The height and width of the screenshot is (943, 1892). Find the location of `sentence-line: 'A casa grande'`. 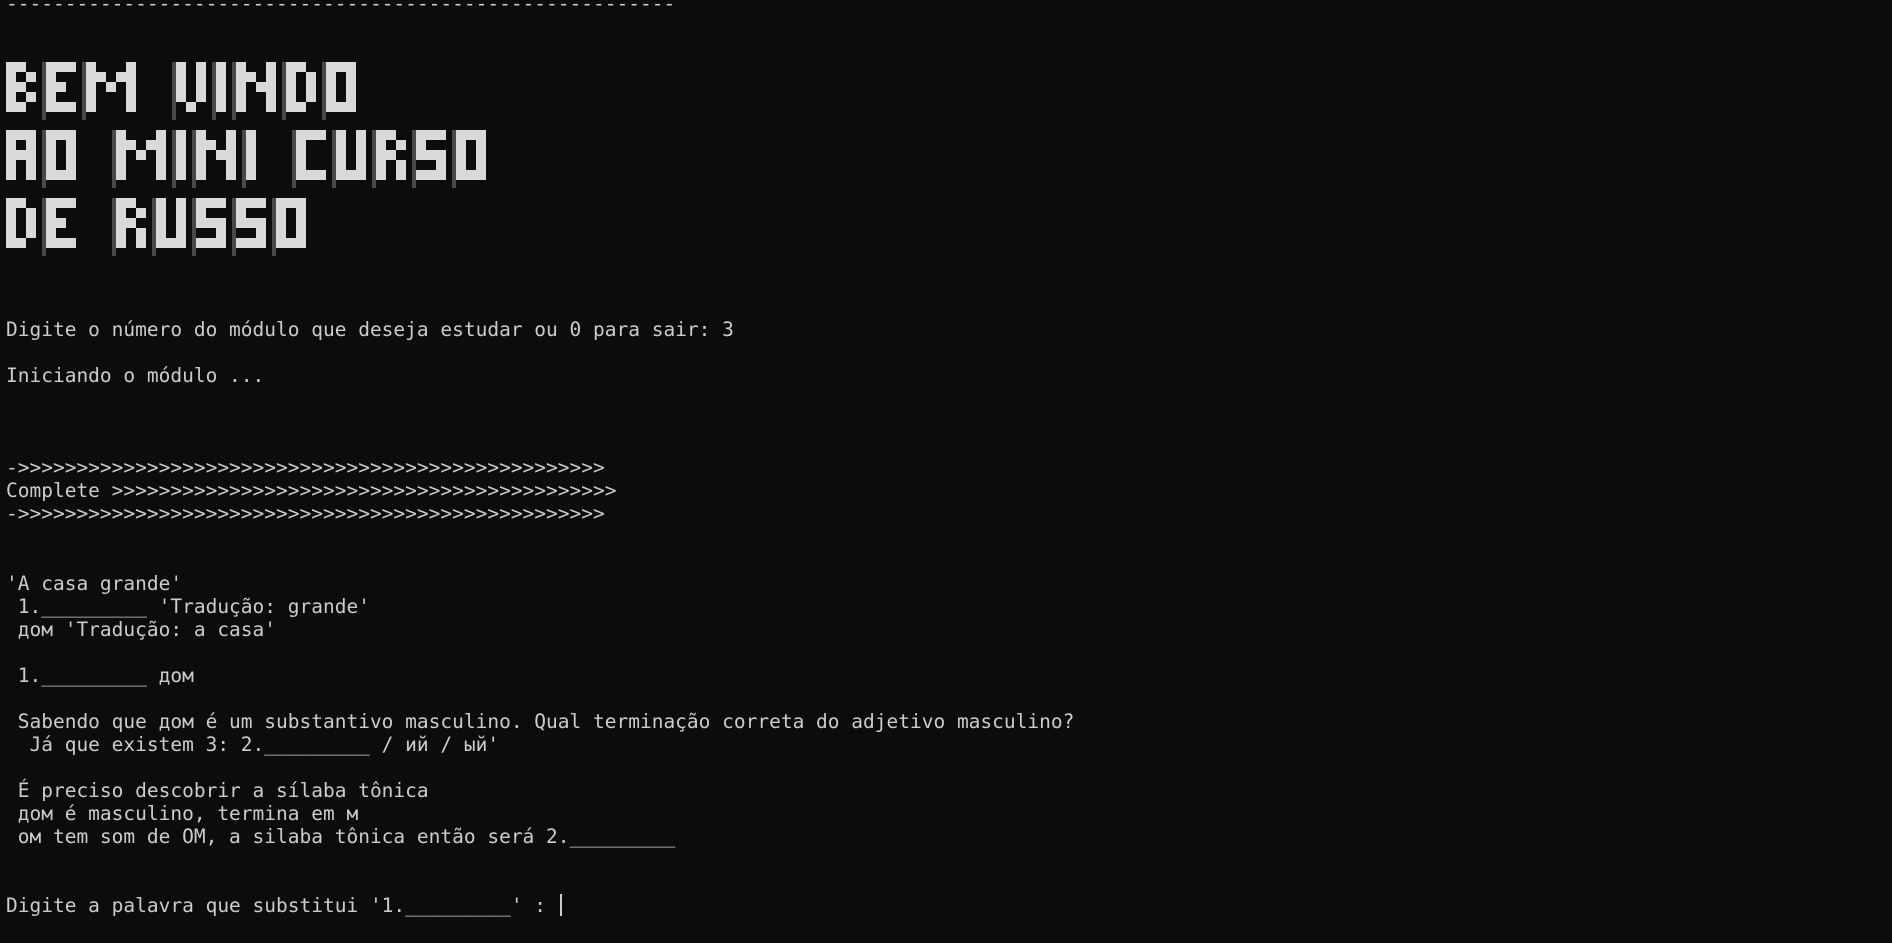

sentence-line: 'A casa grande' is located at coordinates (94, 583).